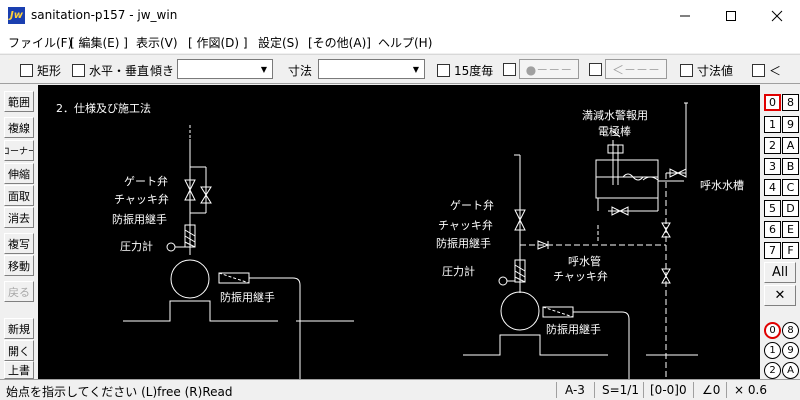 Image resolution: width=800 pixels, height=400 pixels. I want to click on status-message: 始点を指示してください (L)free (R)Read, so click(119, 392).